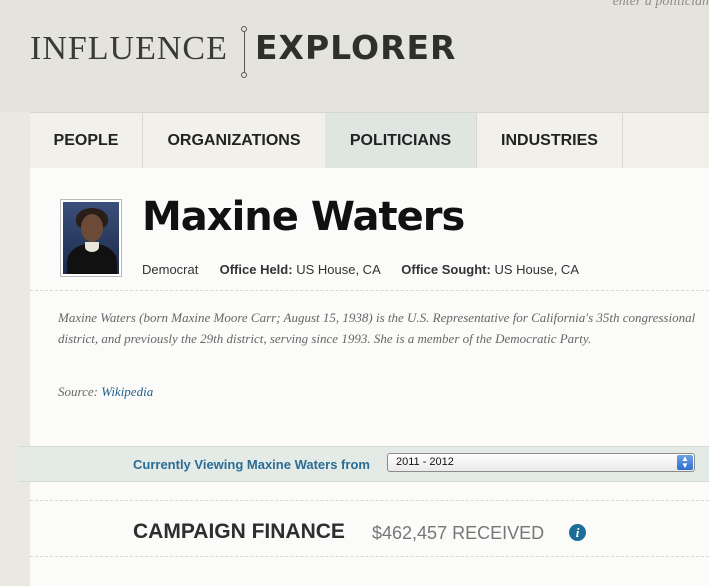  What do you see at coordinates (303, 217) in the screenshot?
I see `politician-name: Maxine Waters` at bounding box center [303, 217].